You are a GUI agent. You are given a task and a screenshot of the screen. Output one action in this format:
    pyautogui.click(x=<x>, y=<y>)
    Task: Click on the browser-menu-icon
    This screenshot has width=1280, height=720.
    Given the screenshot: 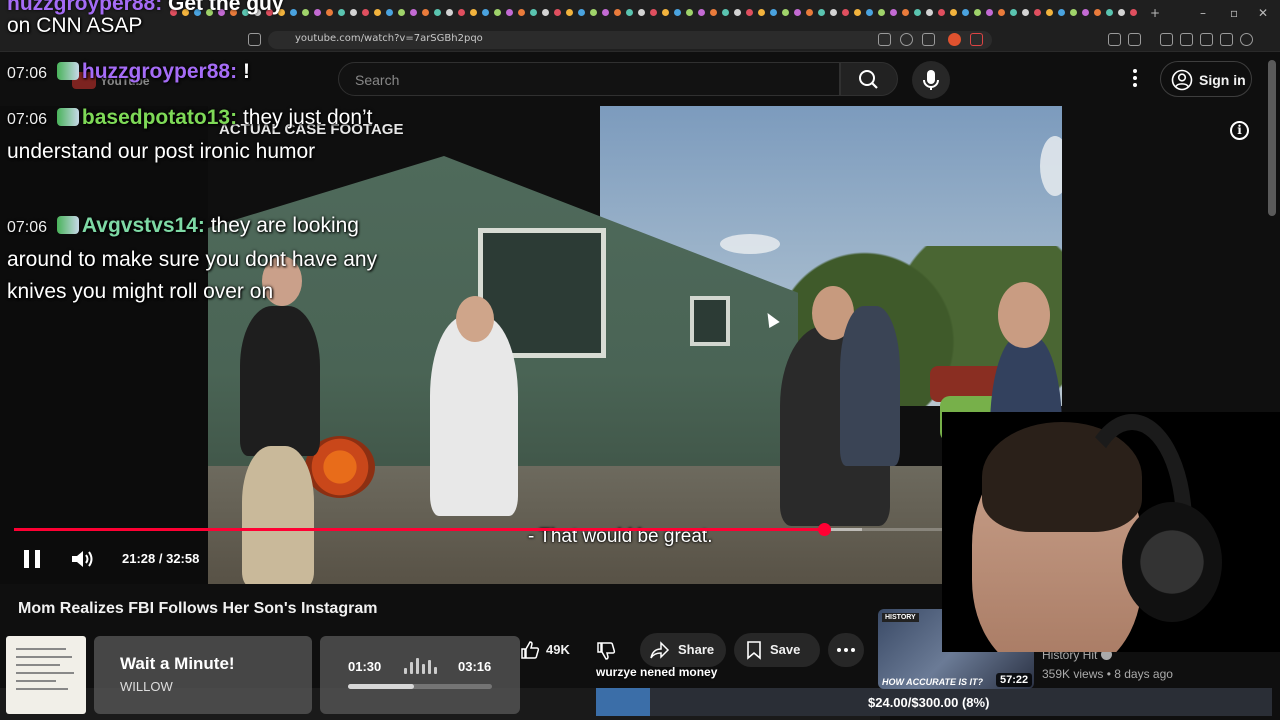 What is the action you would take?
    pyautogui.click(x=1266, y=39)
    